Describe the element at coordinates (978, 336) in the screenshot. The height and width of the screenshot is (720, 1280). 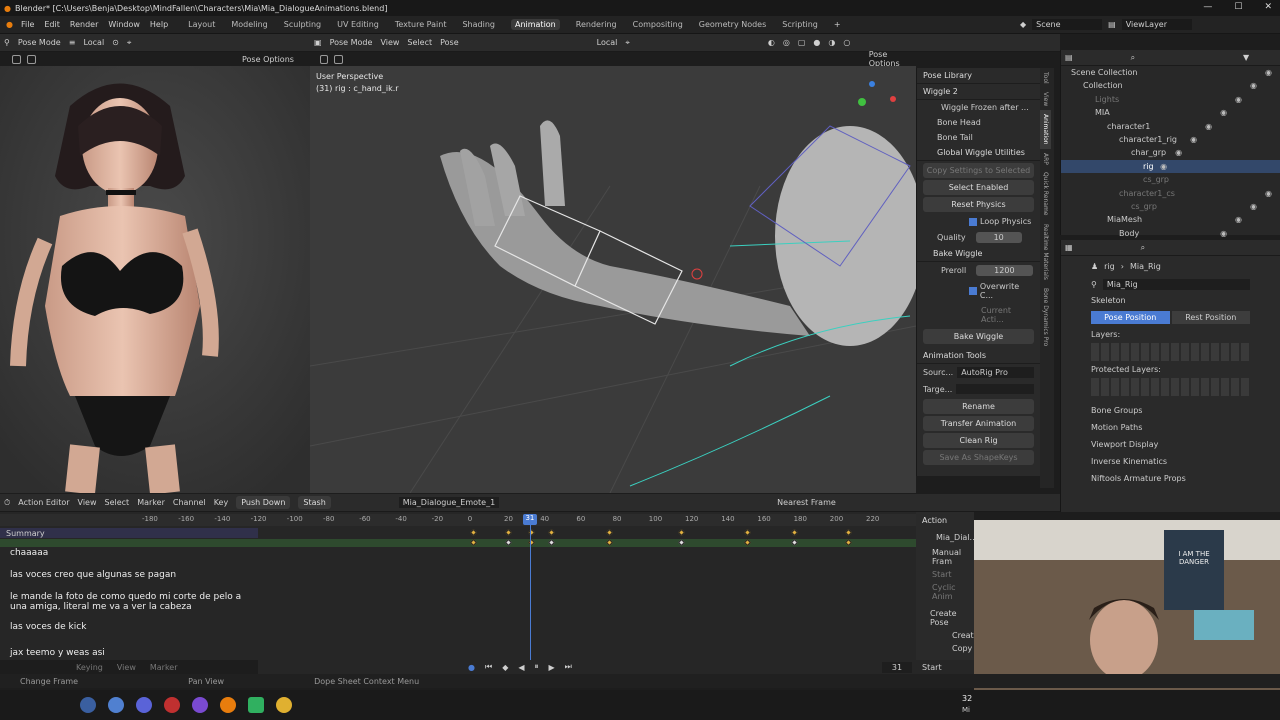
I see `bake-wiggle-button: Bake Wiggle` at that location.